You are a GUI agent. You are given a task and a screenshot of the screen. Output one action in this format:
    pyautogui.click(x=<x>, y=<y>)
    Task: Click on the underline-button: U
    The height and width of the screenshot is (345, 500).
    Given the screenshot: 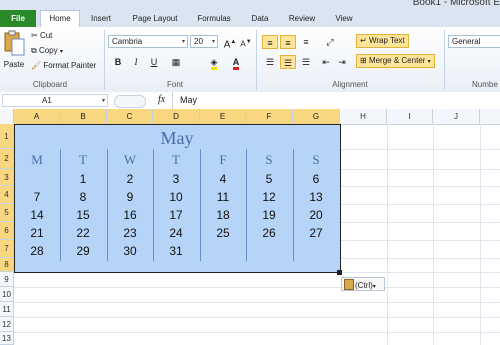 What is the action you would take?
    pyautogui.click(x=154, y=62)
    